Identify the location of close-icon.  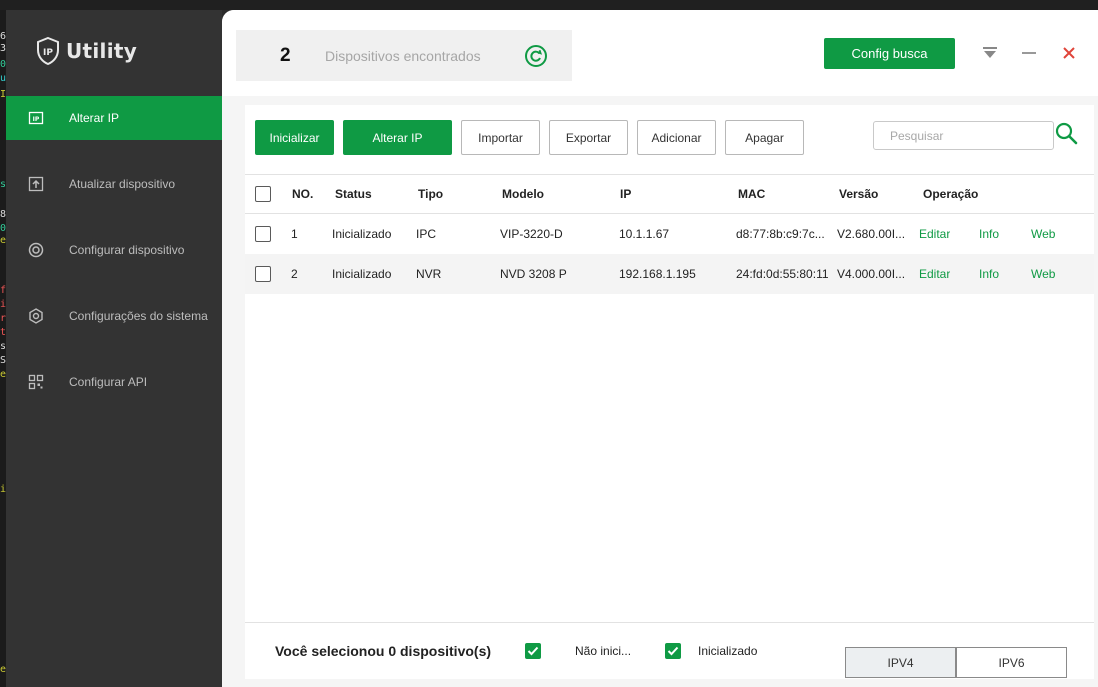
(1069, 53).